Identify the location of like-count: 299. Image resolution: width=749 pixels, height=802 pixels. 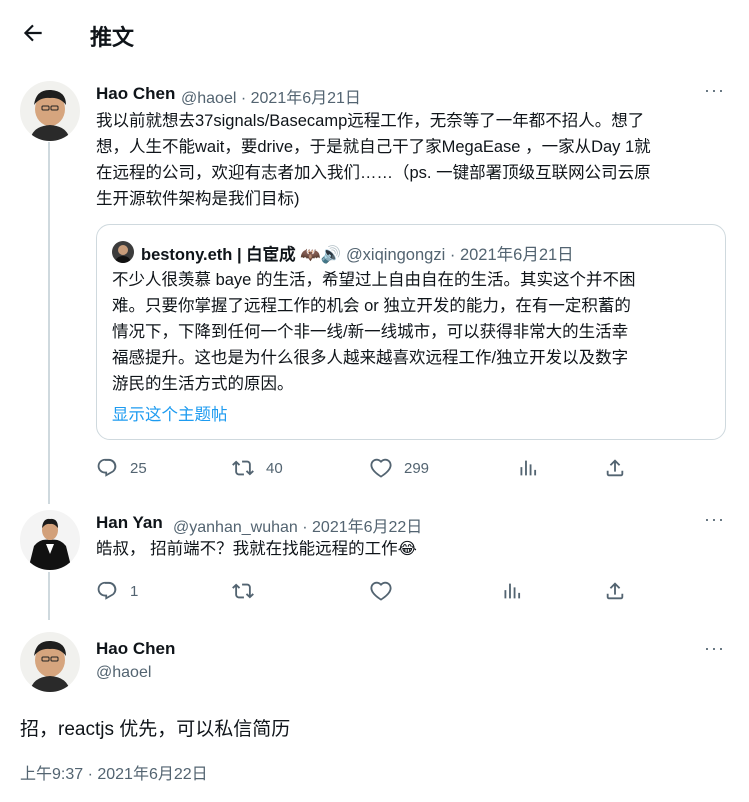
(417, 468).